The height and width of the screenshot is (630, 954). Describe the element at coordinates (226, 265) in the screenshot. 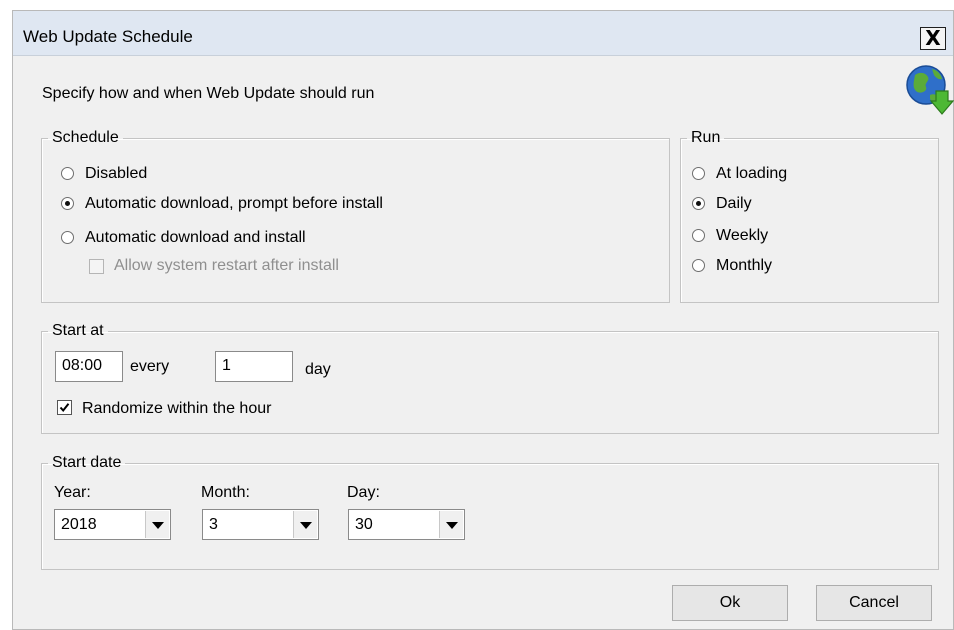

I see `allow-restart-label: Allow system restart after install` at that location.